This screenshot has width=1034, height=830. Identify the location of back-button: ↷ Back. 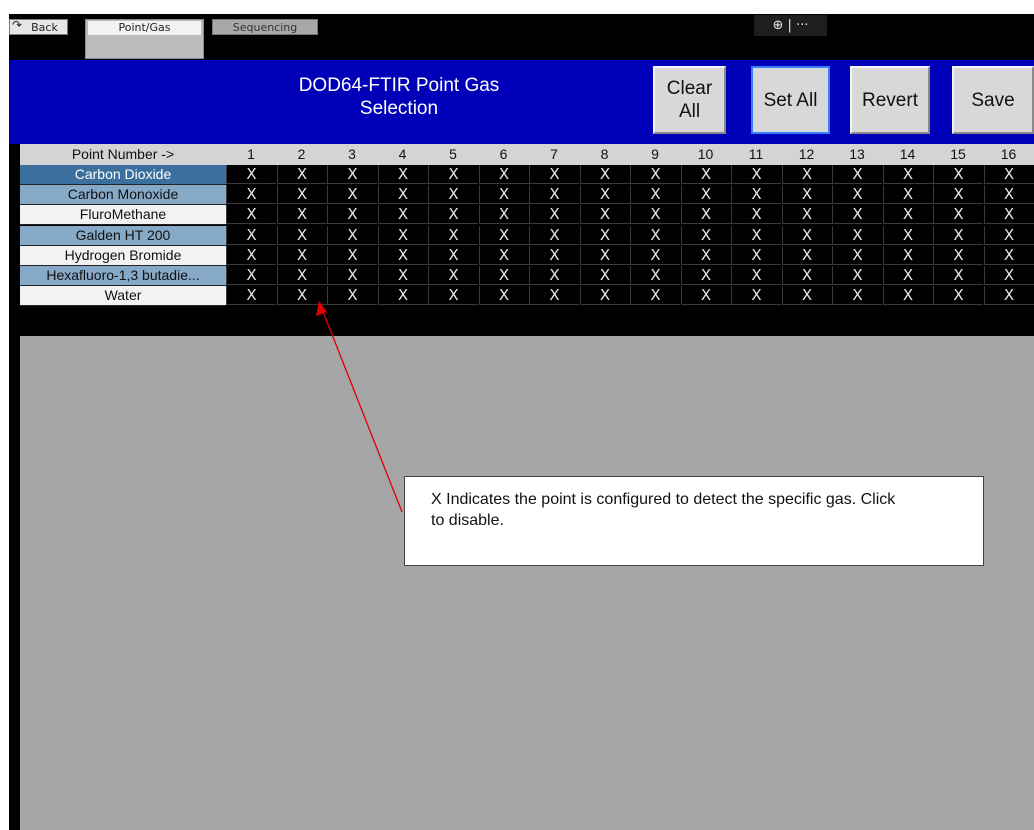
(38, 26).